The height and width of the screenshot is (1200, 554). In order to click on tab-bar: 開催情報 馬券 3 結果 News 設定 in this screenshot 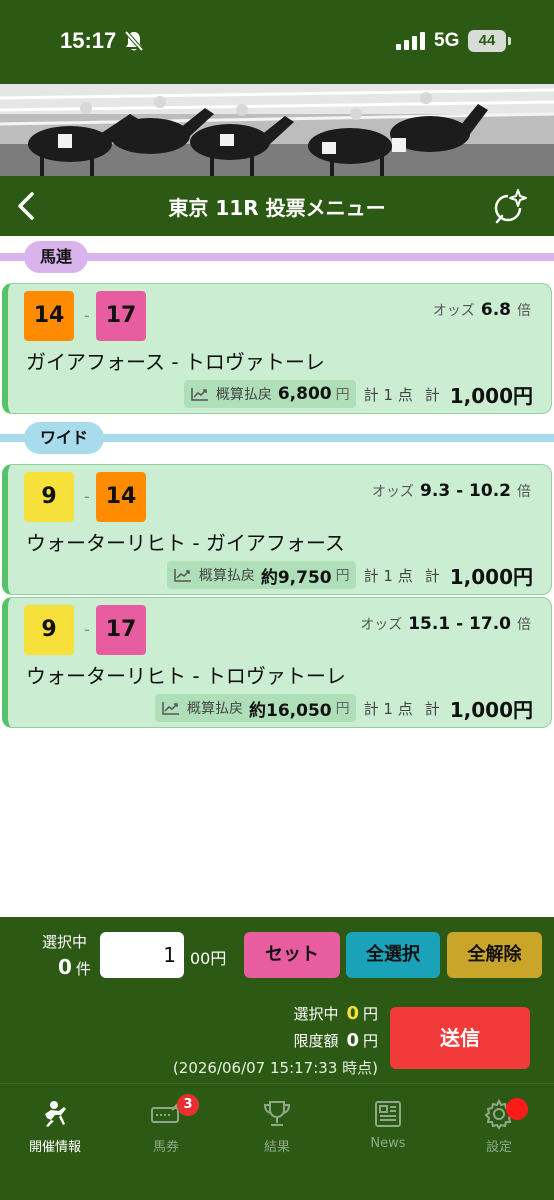, I will do `click(277, 1141)`.